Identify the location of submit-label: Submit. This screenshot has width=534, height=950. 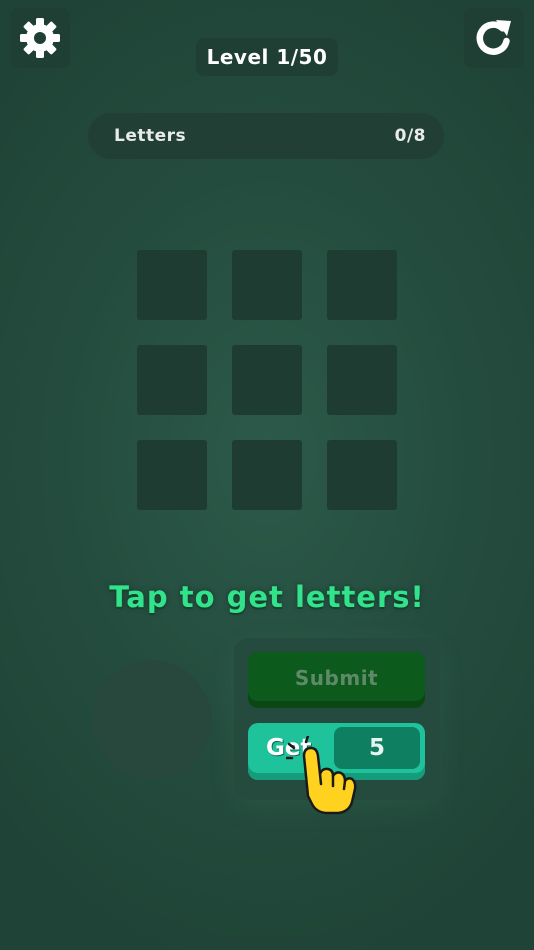
(336, 678).